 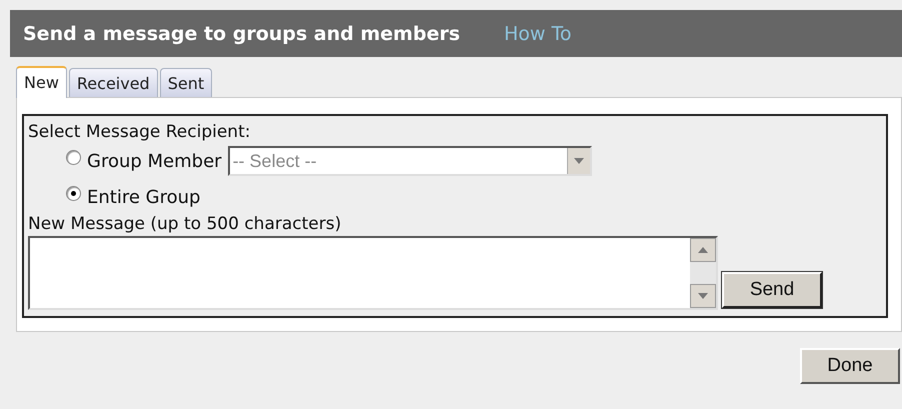 I want to click on down-arrow-icon, so click(x=703, y=296).